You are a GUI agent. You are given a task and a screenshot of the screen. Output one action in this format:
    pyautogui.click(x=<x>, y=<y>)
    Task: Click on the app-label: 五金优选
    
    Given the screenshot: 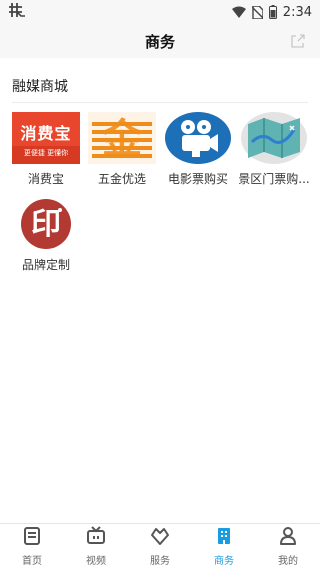 What is the action you would take?
    pyautogui.click(x=121, y=179)
    